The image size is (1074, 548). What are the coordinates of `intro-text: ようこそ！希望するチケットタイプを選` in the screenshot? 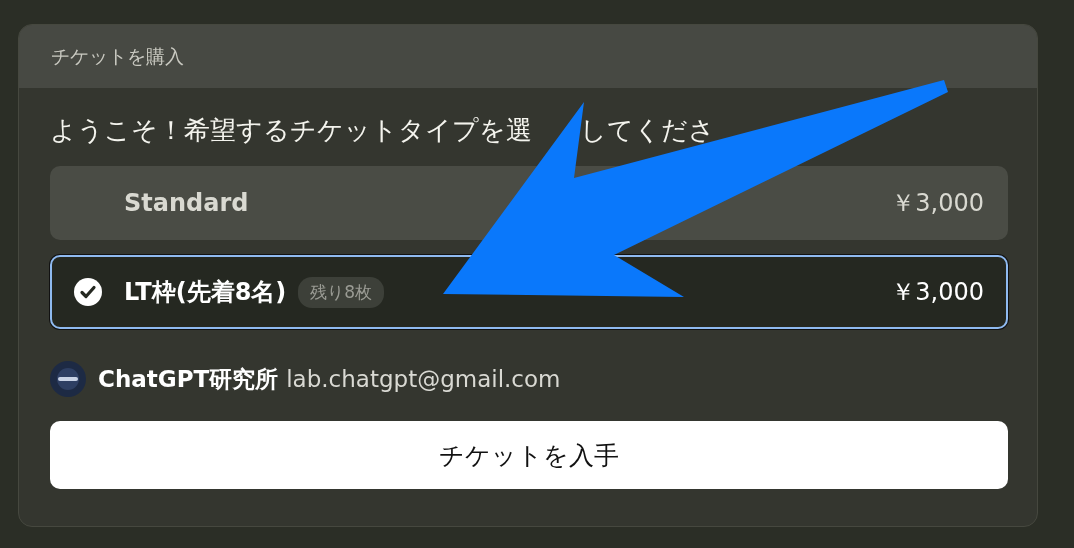 It's located at (291, 130).